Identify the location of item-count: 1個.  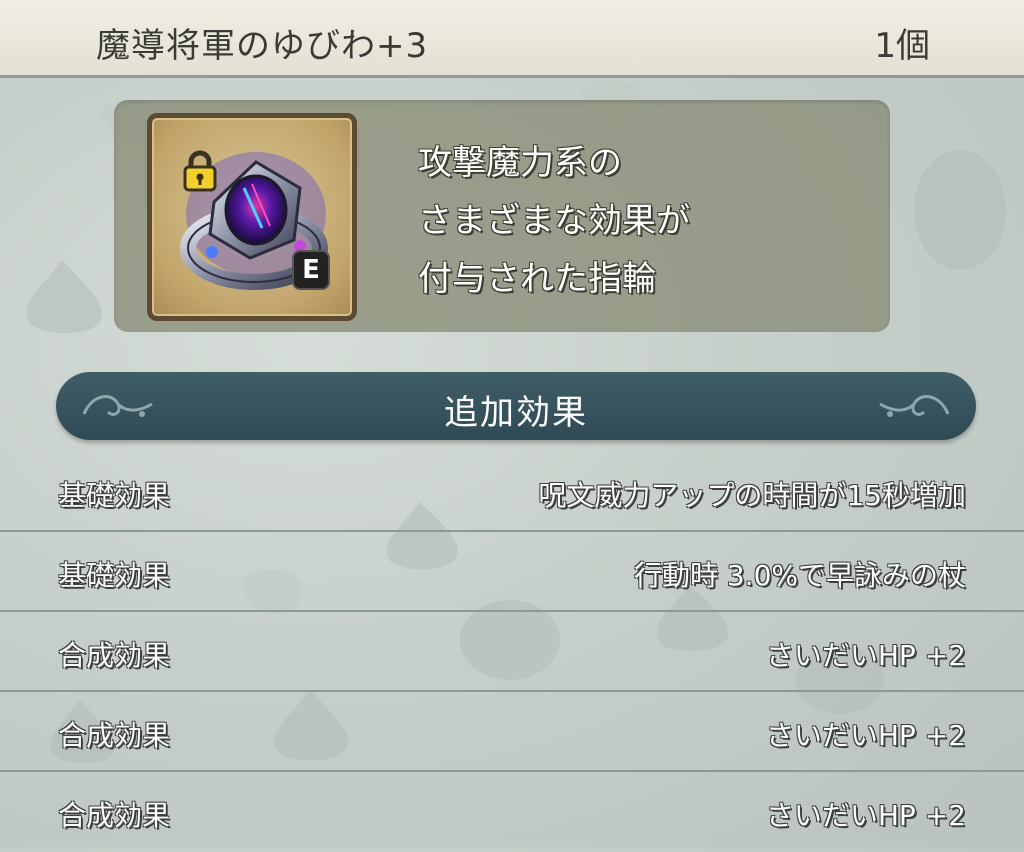
(902, 46).